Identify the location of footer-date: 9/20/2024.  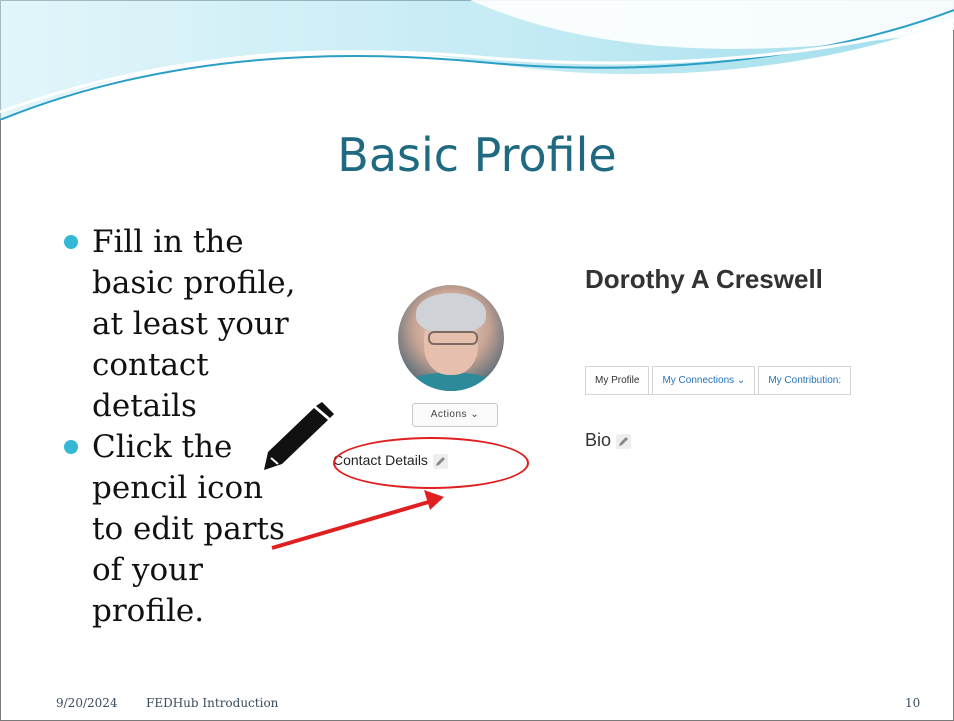
(87, 703).